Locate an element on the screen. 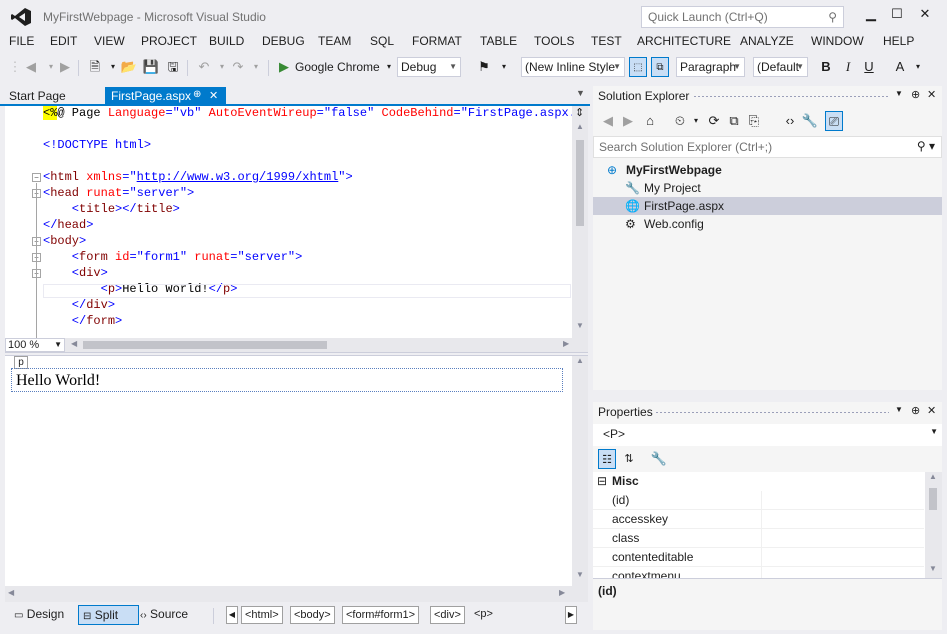  code-line: <body> is located at coordinates (64, 241).